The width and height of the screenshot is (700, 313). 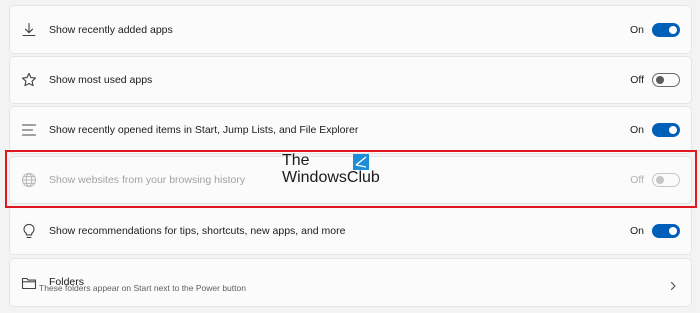 I want to click on windowsclub-watermark: The WindowsClub, so click(x=331, y=169).